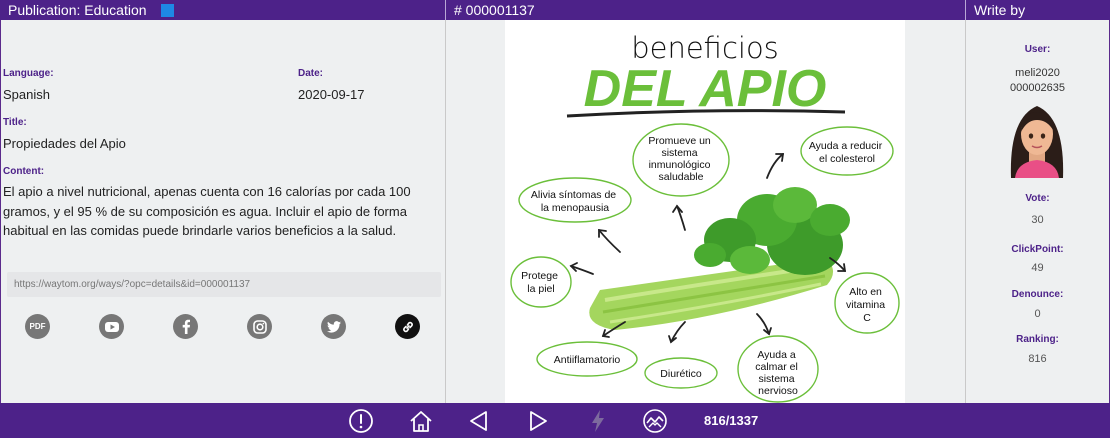  What do you see at coordinates (587, 360) in the screenshot?
I see `benefit-anti-inflammatory: Antiiflamatorio` at bounding box center [587, 360].